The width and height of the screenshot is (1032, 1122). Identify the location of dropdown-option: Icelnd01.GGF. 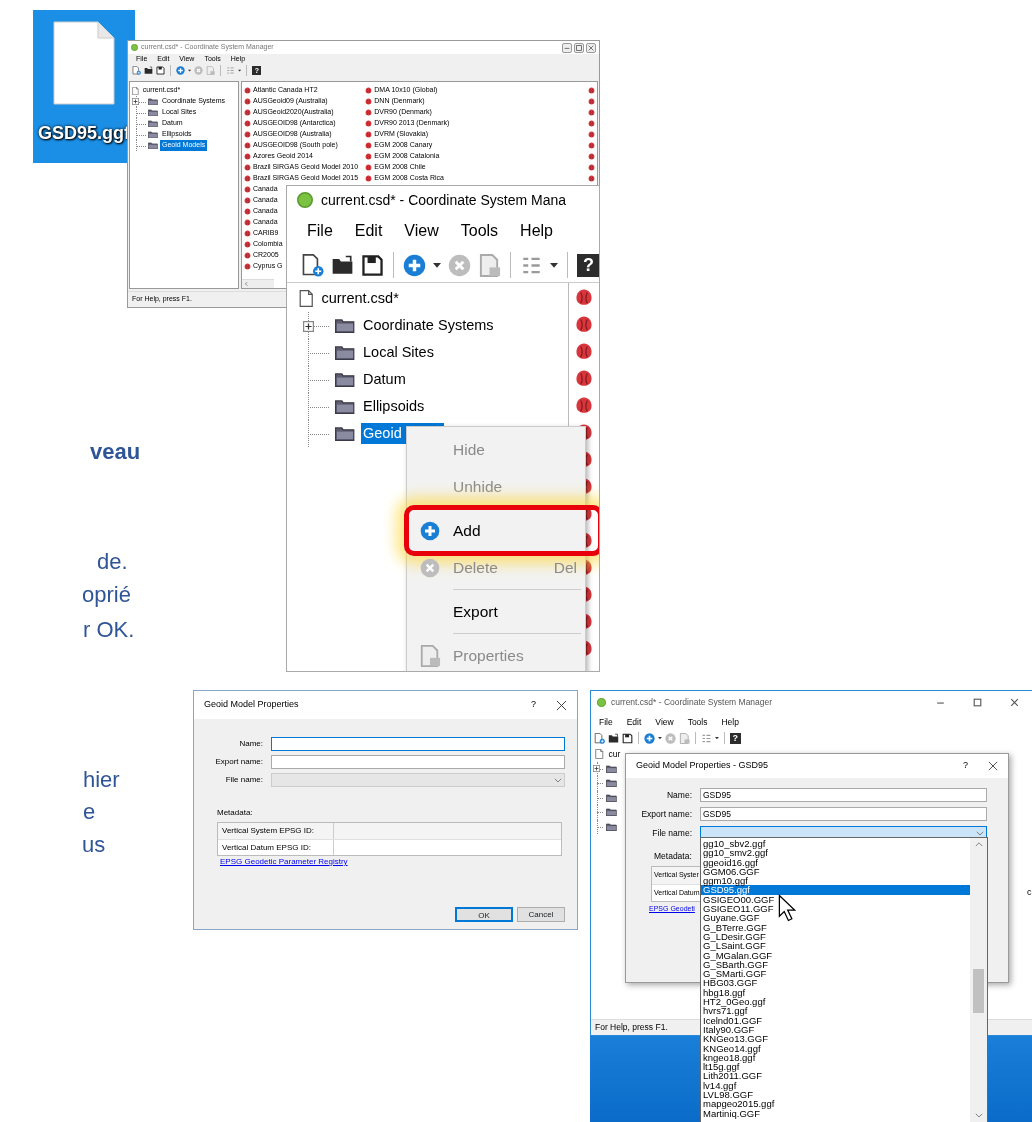
(835, 1020).